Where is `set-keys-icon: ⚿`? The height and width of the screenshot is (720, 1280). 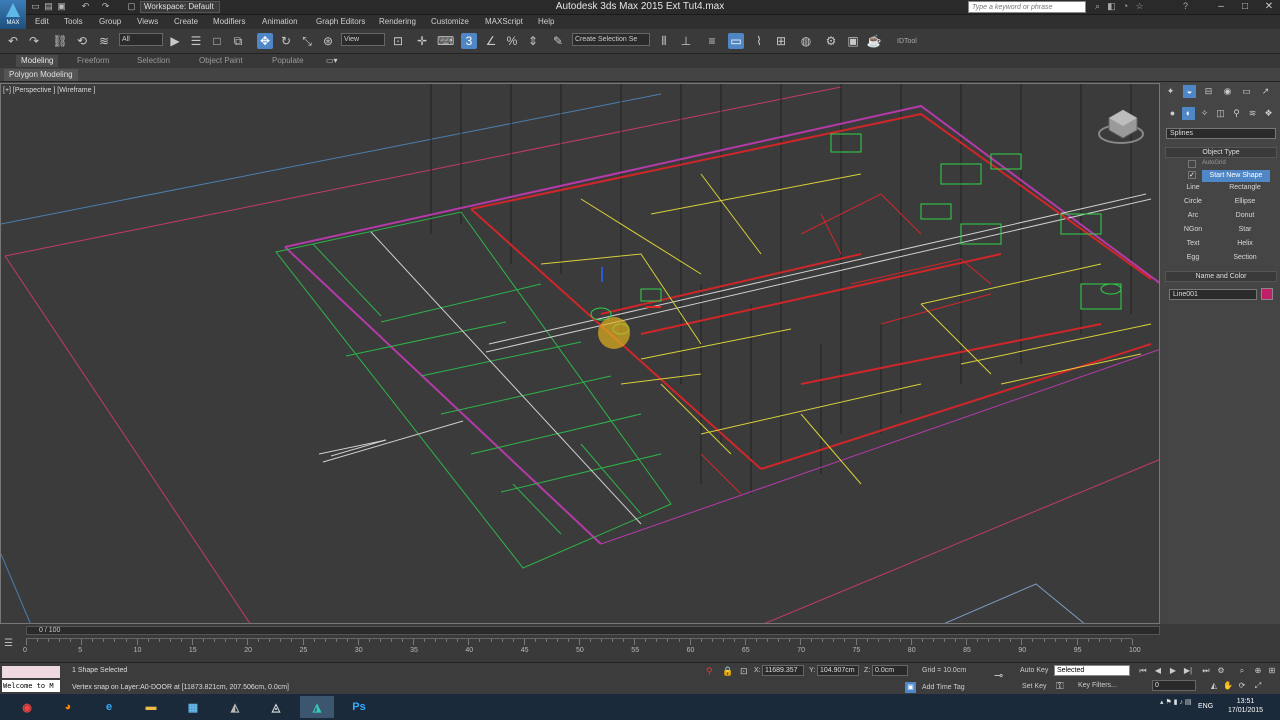
set-keys-icon: ⚿ is located at coordinates (1060, 686).